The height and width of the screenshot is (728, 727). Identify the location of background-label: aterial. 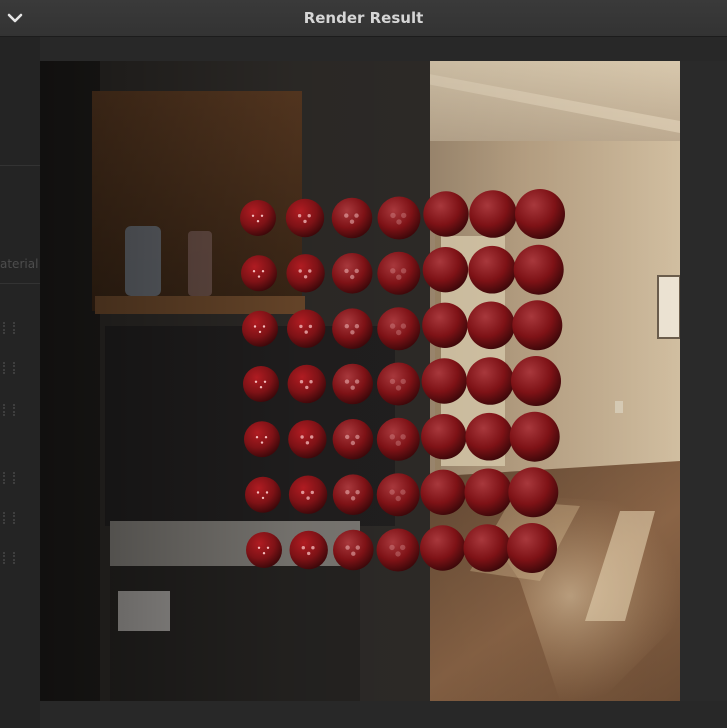
(19, 264).